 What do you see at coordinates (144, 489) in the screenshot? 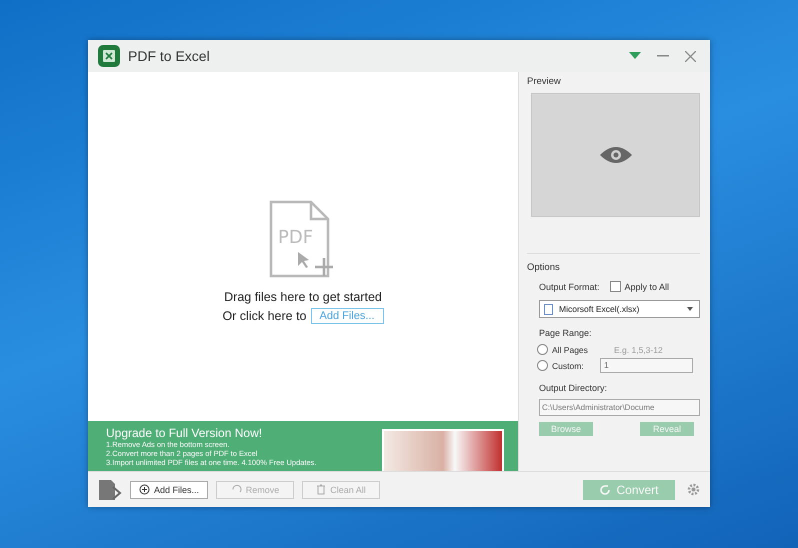
I see `plus-circle-icon` at bounding box center [144, 489].